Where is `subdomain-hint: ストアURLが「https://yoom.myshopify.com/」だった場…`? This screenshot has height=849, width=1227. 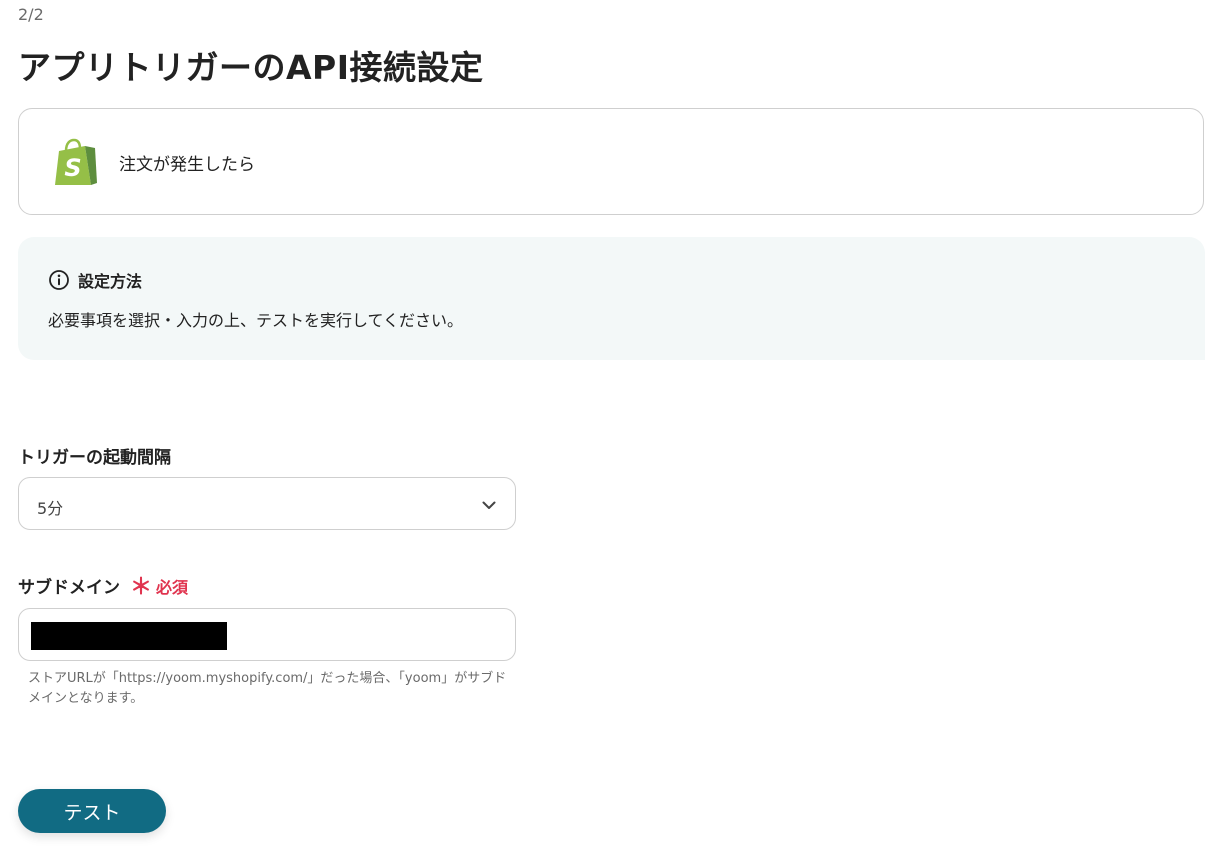
subdomain-hint: ストアURLが「https://yoom.myshopify.com/」だった場… is located at coordinates (267, 688).